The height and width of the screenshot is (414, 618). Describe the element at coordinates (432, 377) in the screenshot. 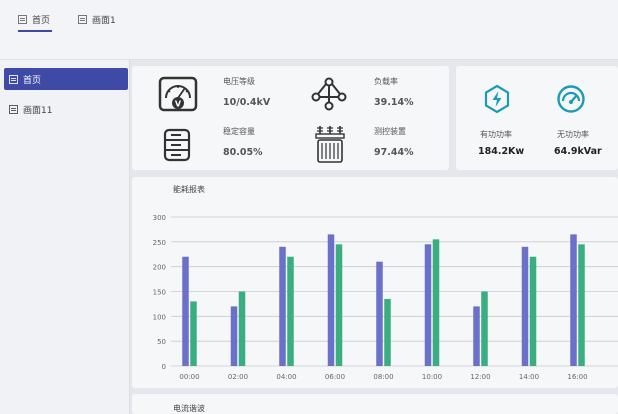

I see `x-tick-label: 10:00` at that location.